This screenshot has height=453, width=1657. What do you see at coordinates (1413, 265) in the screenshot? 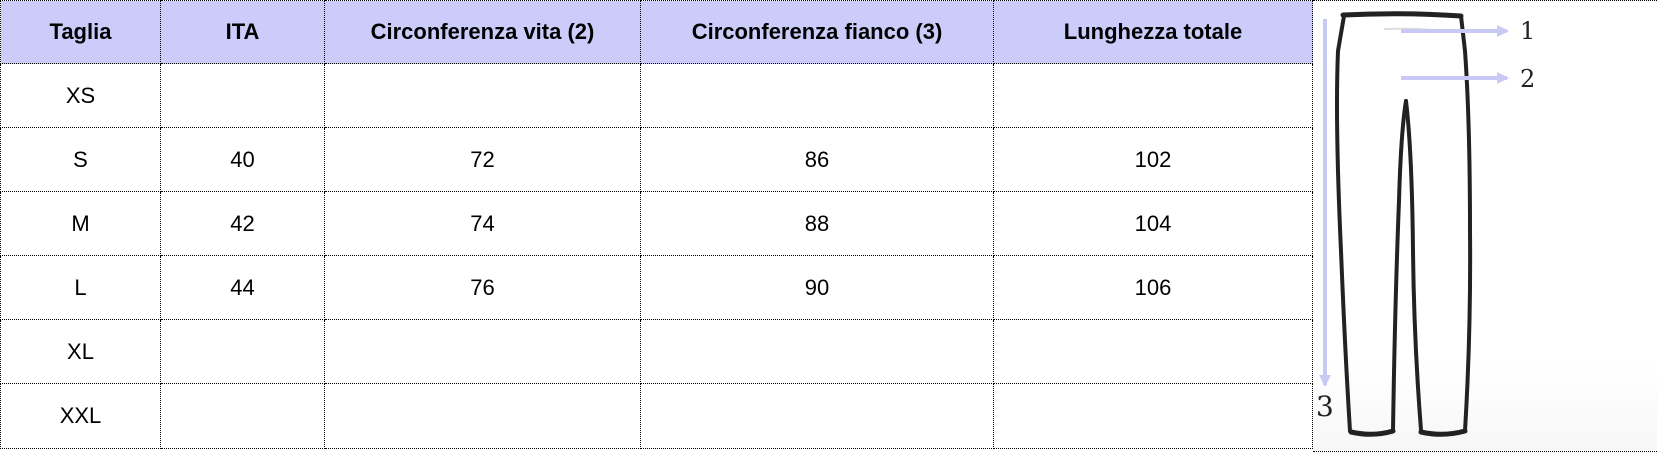
I see `right-inner-seam` at bounding box center [1413, 265].